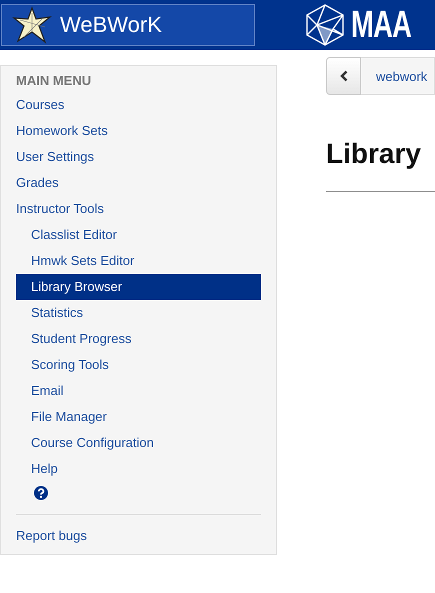 The image size is (435, 593). Describe the element at coordinates (138, 469) in the screenshot. I see `menu-item: Help` at that location.